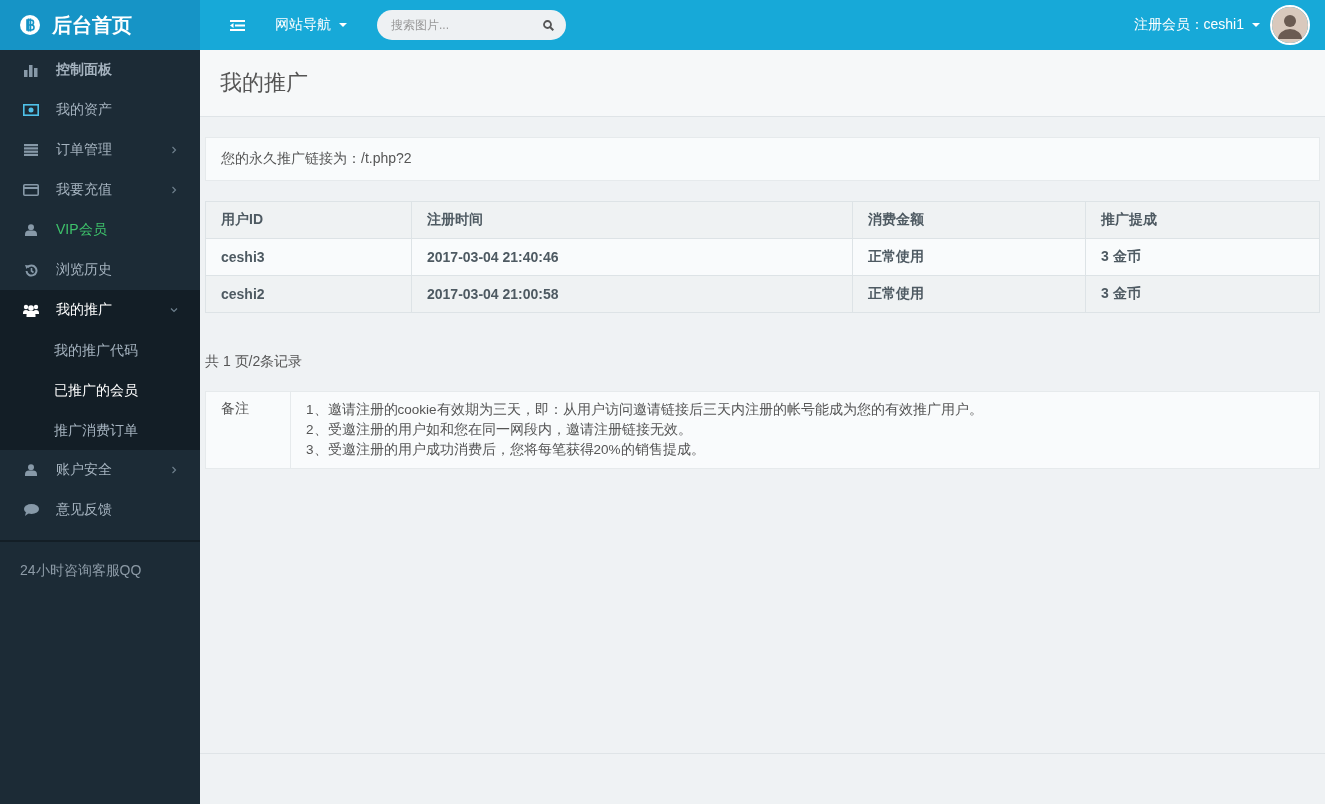  I want to click on sidebar-item: 我要充值, so click(100, 190).